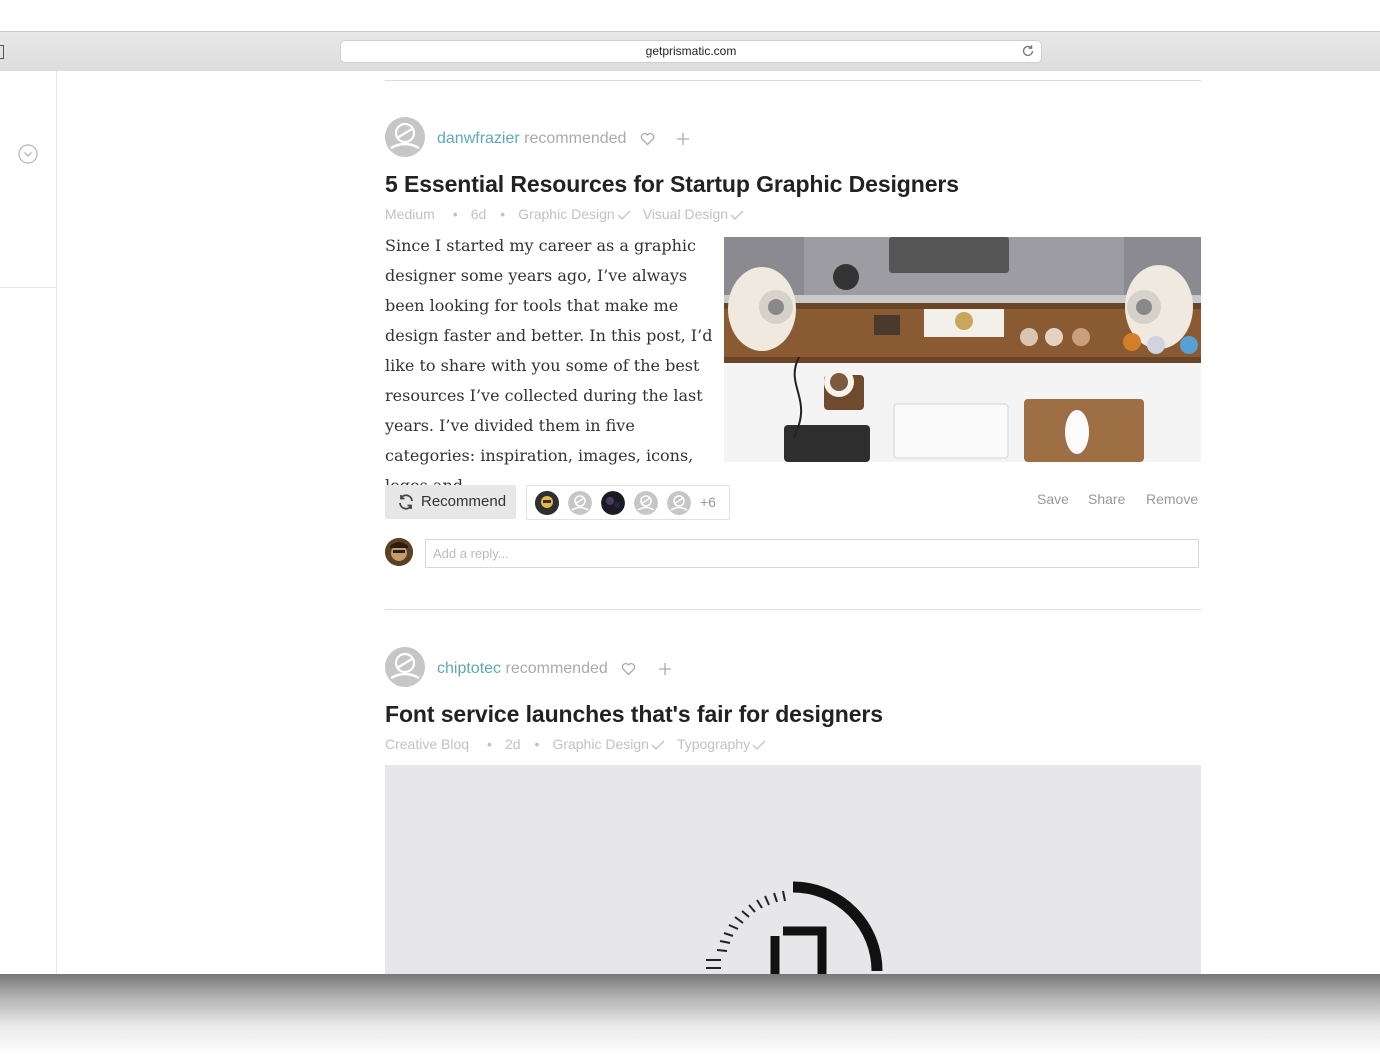  What do you see at coordinates (793, 609) in the screenshot?
I see `post-divider` at bounding box center [793, 609].